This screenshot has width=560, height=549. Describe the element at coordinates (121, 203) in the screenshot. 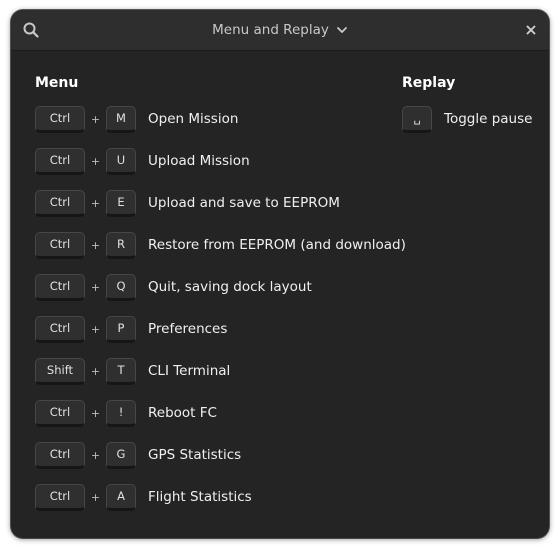

I see `key-cap: E` at that location.